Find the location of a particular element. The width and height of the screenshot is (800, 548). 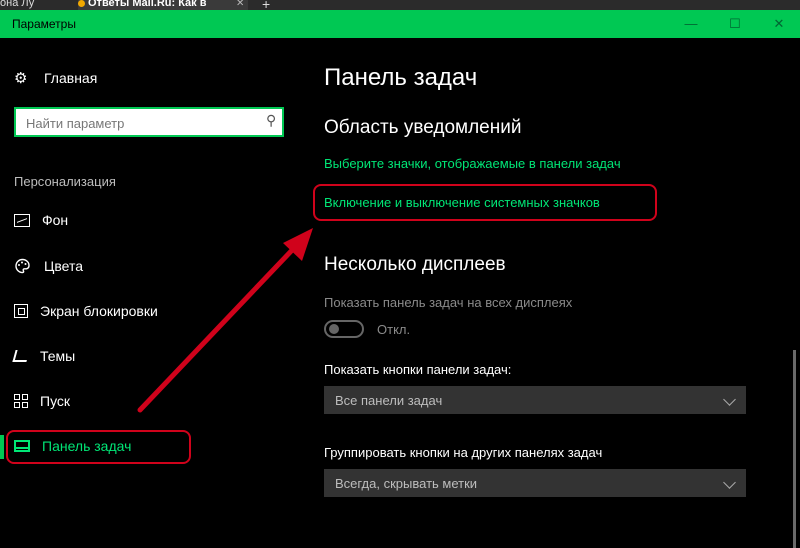

maximize-icon: ☐ is located at coordinates (735, 24).